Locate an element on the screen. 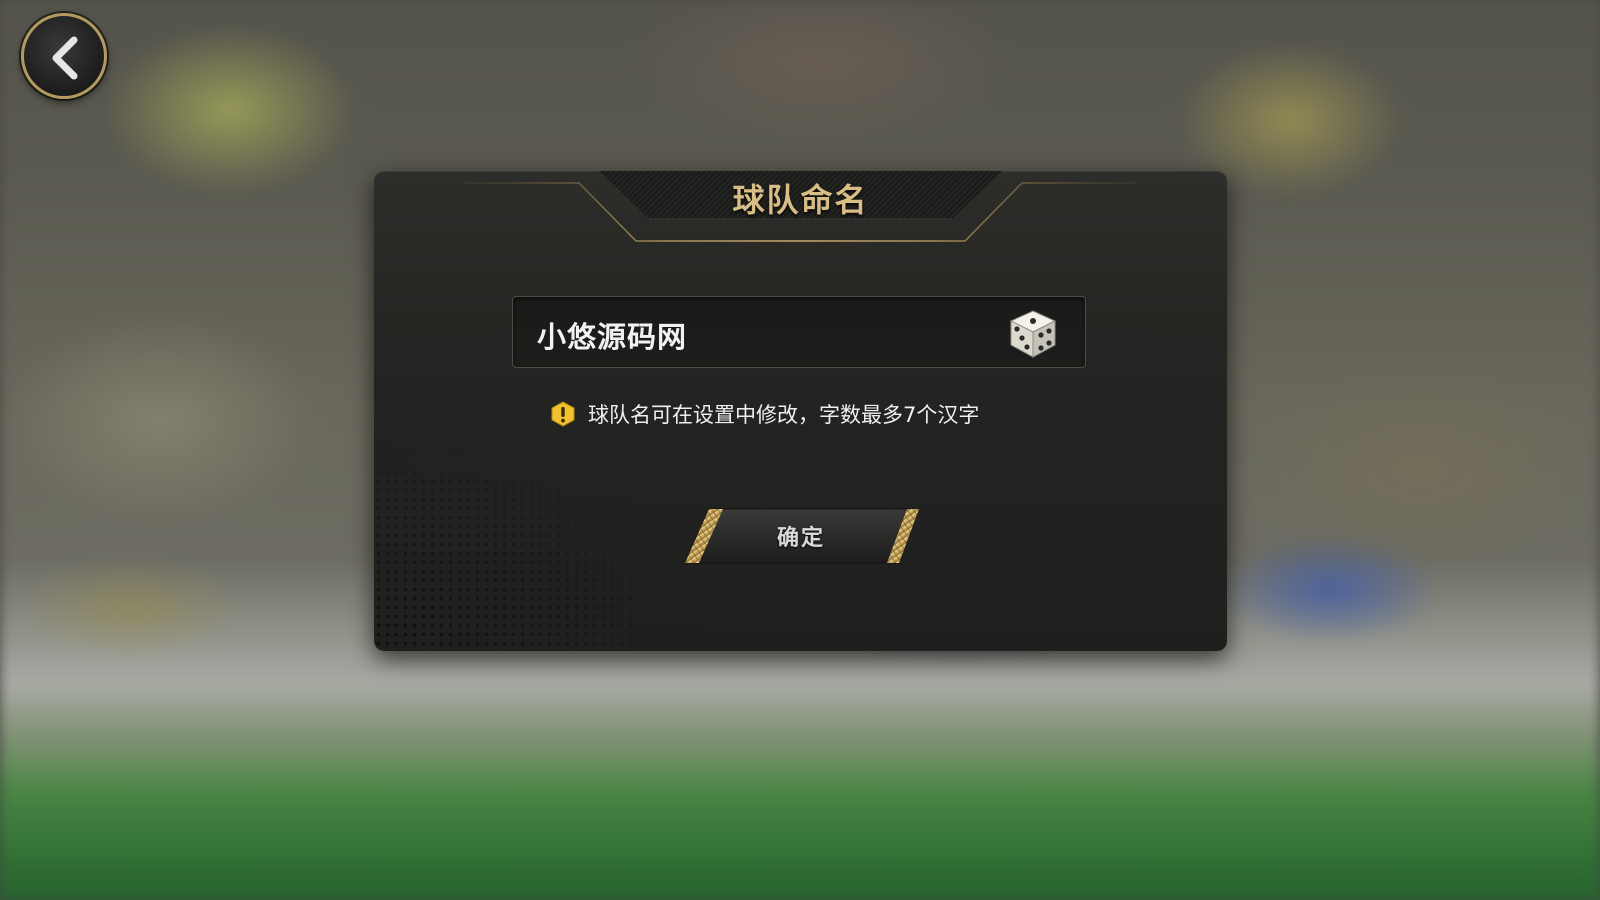 The width and height of the screenshot is (1600, 900). confirm-button: 确定 is located at coordinates (801, 536).